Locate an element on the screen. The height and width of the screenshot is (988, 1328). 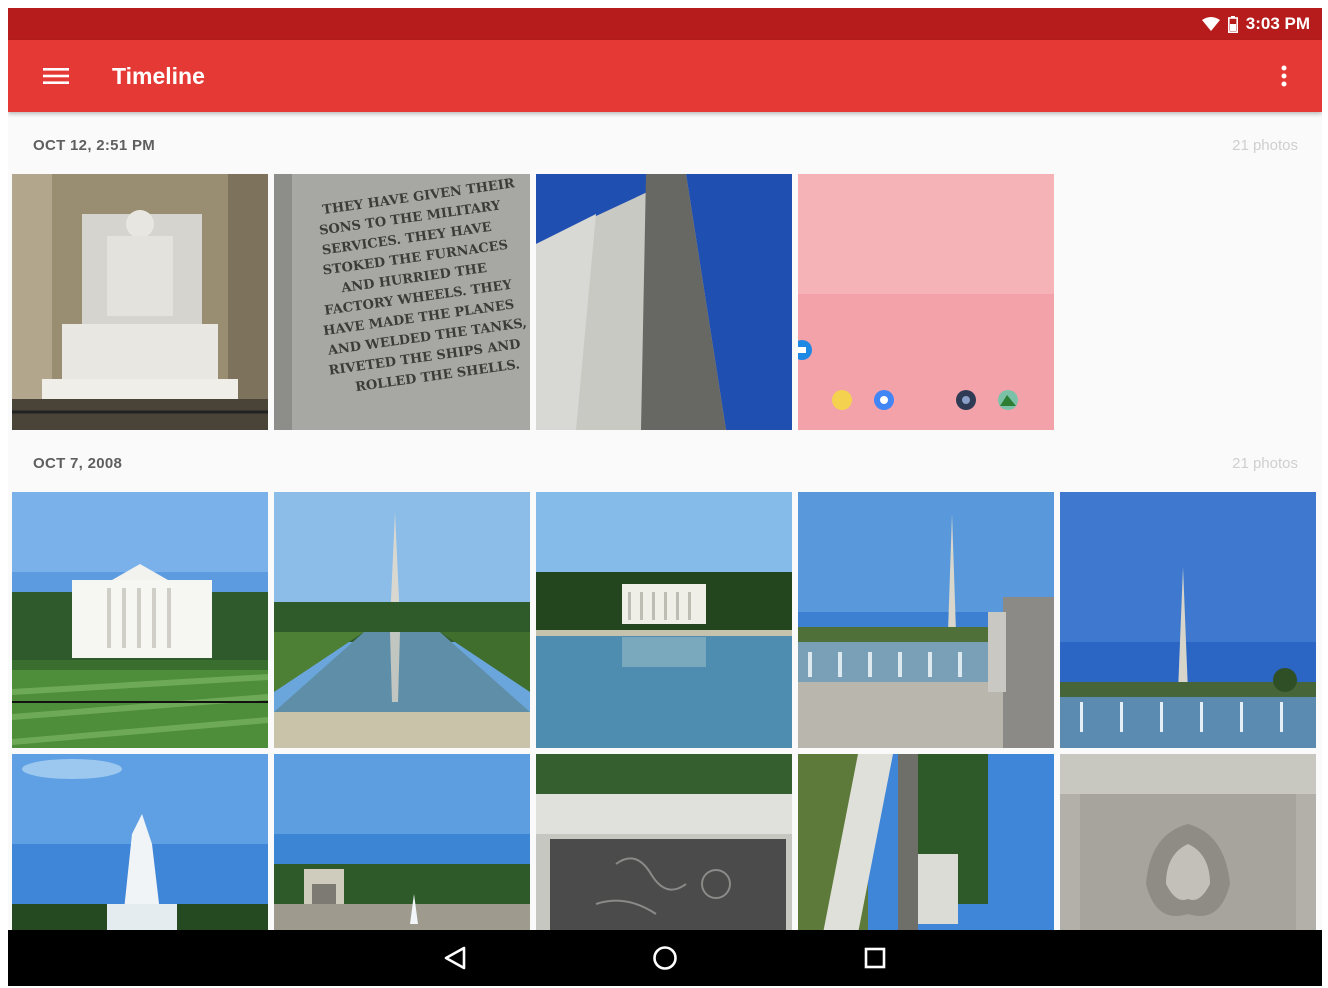
section-header: OCT 12, 2:51 PM 21 photos is located at coordinates (665, 145).